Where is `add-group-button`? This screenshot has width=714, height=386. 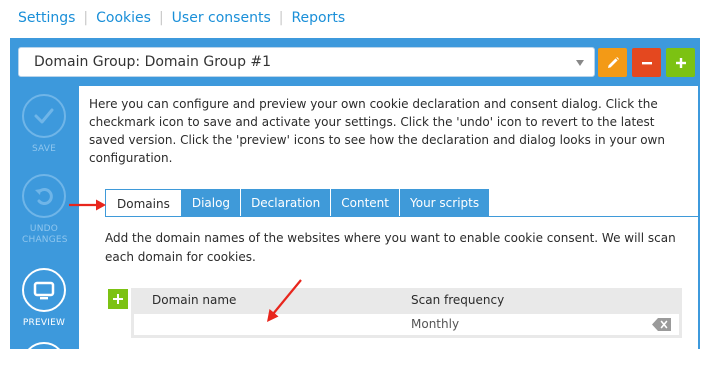
add-group-button is located at coordinates (680, 62).